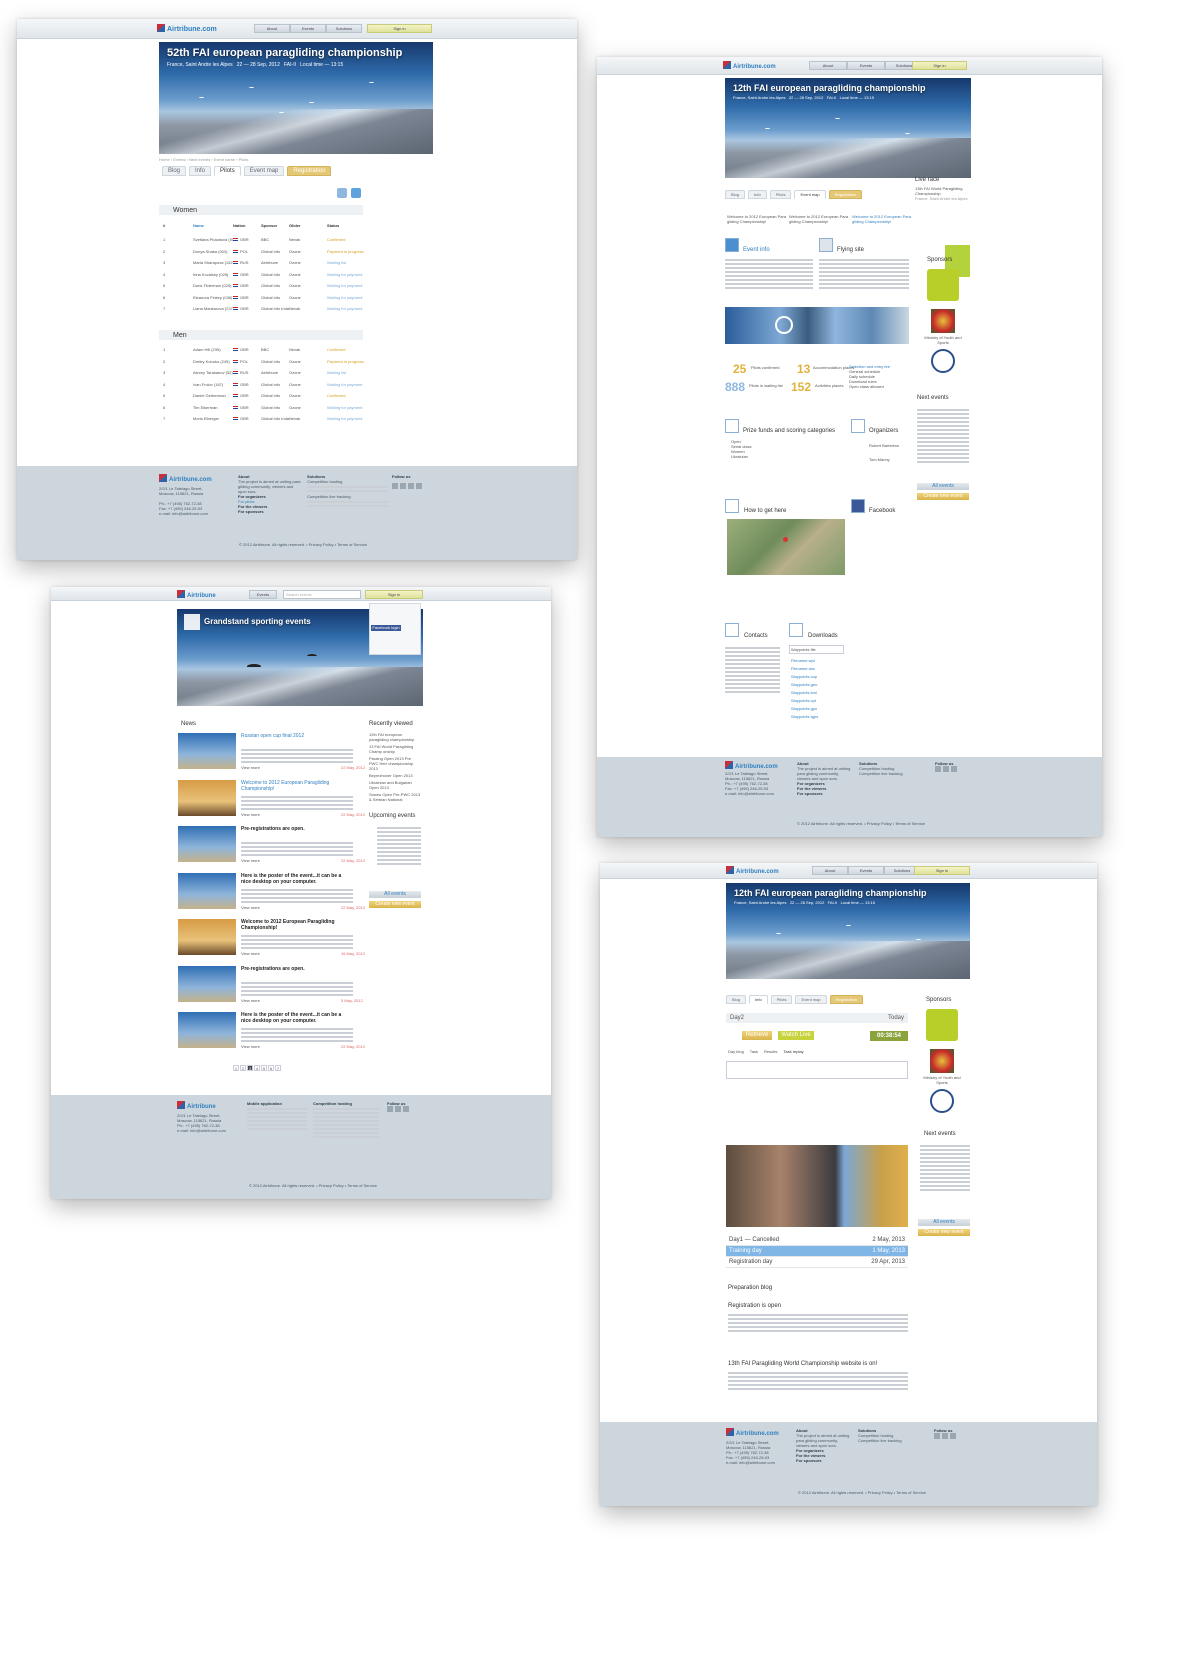  Describe the element at coordinates (804, 693) in the screenshot. I see `file-link: Waypoints.kml` at that location.